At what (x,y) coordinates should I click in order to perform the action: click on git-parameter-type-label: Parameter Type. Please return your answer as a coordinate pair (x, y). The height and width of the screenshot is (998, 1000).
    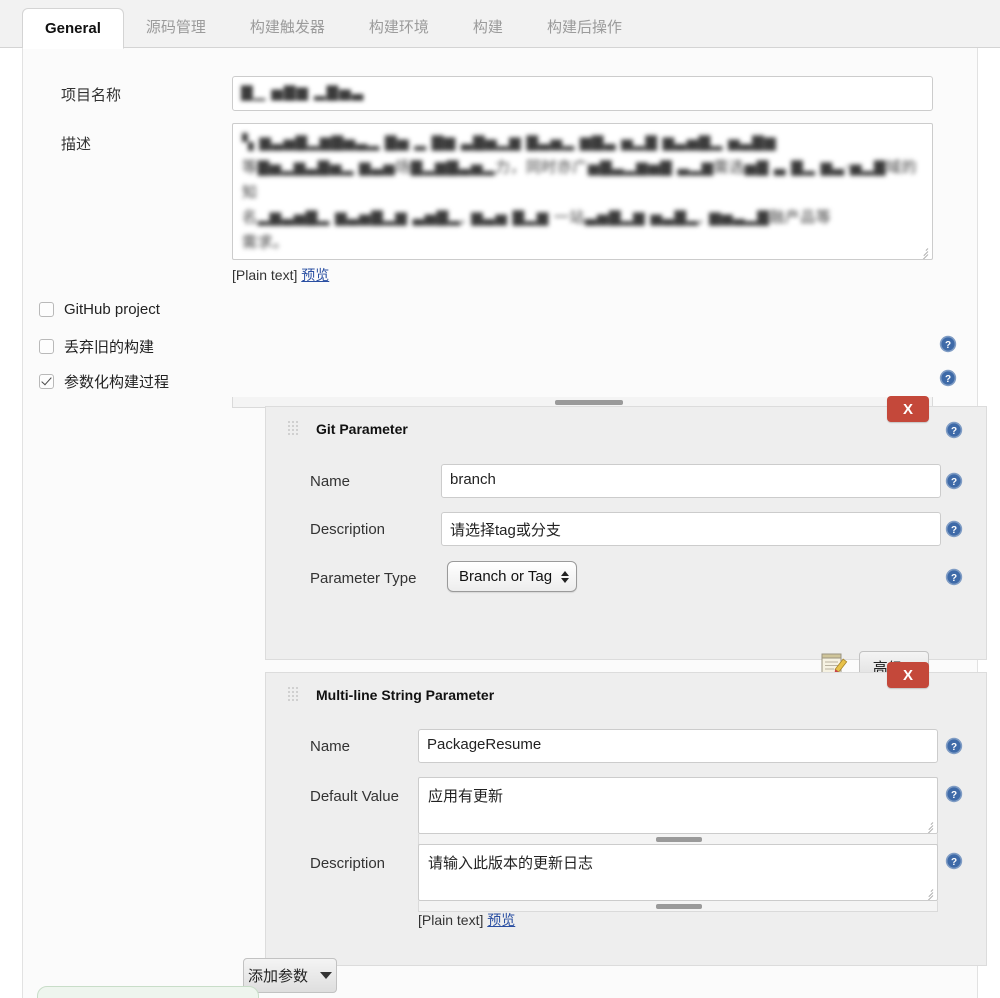
    Looking at the image, I should click on (363, 578).